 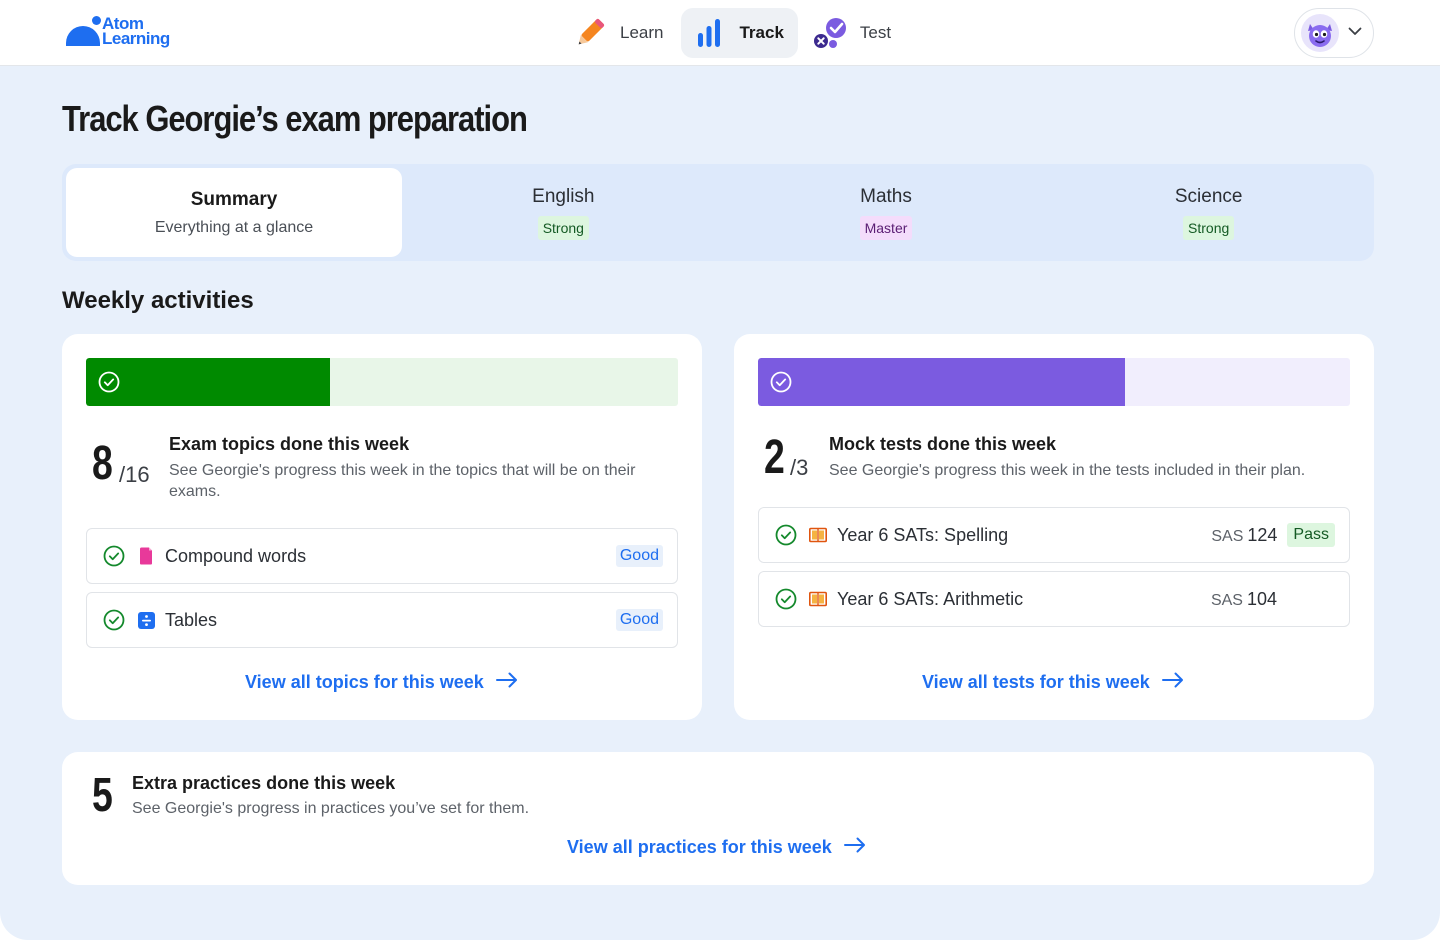 What do you see at coordinates (146, 556) in the screenshot?
I see `book-icon` at bounding box center [146, 556].